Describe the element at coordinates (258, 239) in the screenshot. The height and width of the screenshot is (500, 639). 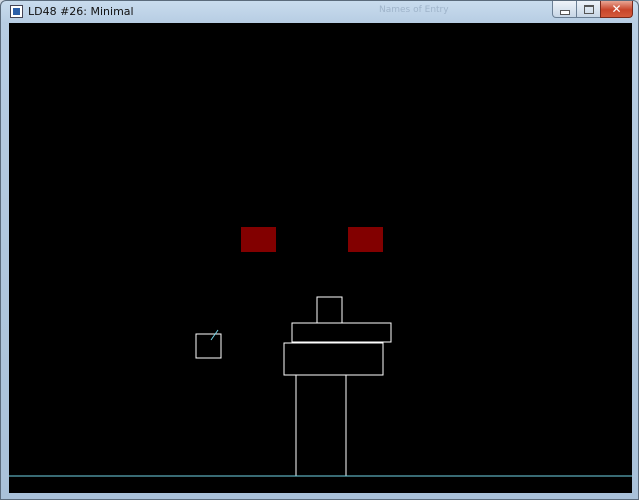
I see `left-eye` at that location.